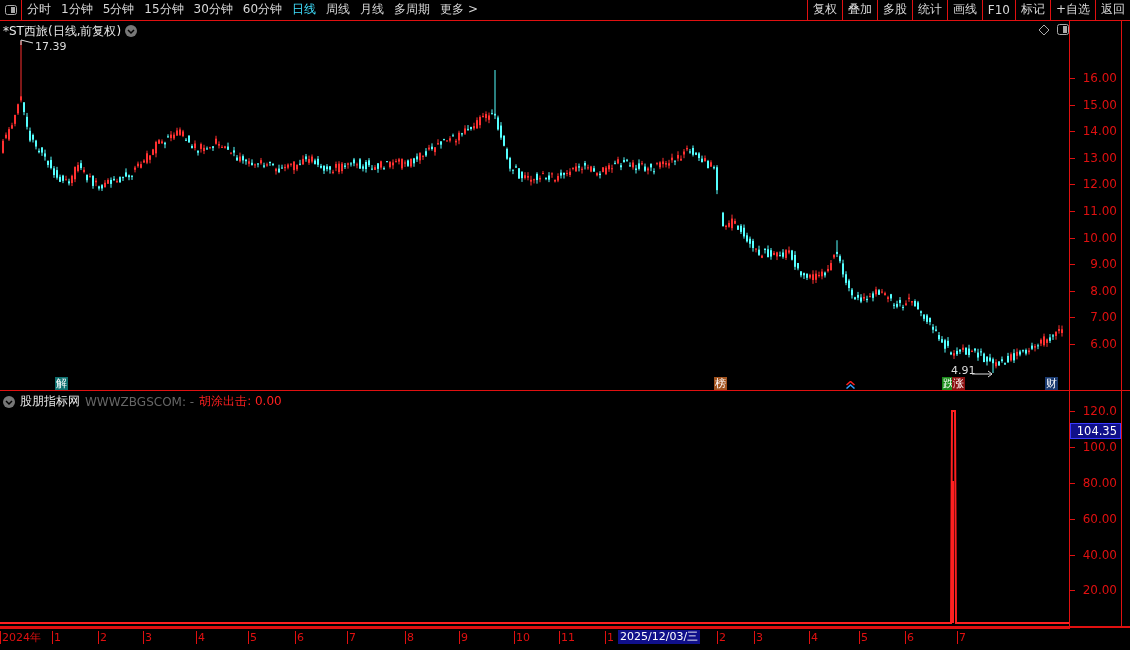  Describe the element at coordinates (62, 31) in the screenshot. I see `stock-title: *ST西旅(日线,前复权)` at that location.